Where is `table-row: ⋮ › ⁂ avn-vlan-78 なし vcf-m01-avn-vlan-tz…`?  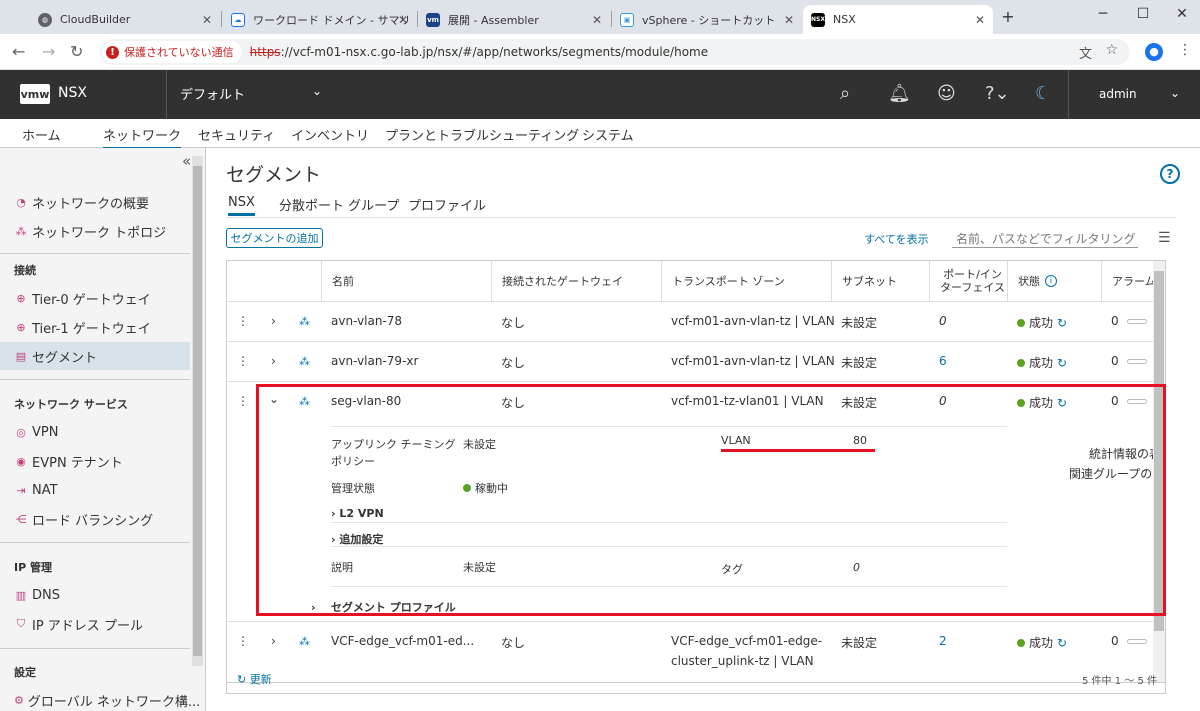 table-row: ⋮ › ⁂ avn-vlan-78 なし vcf-m01-avn-vlan-tz… is located at coordinates (696, 321).